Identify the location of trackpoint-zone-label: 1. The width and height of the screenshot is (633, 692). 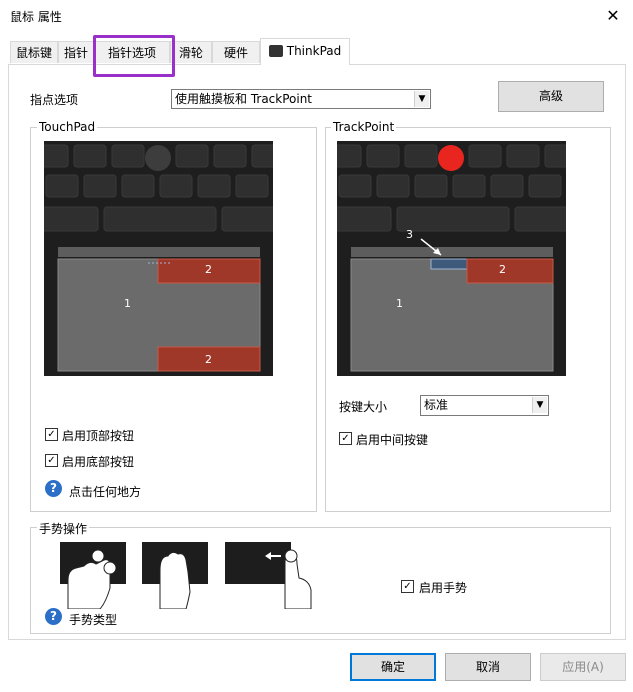
(399, 303).